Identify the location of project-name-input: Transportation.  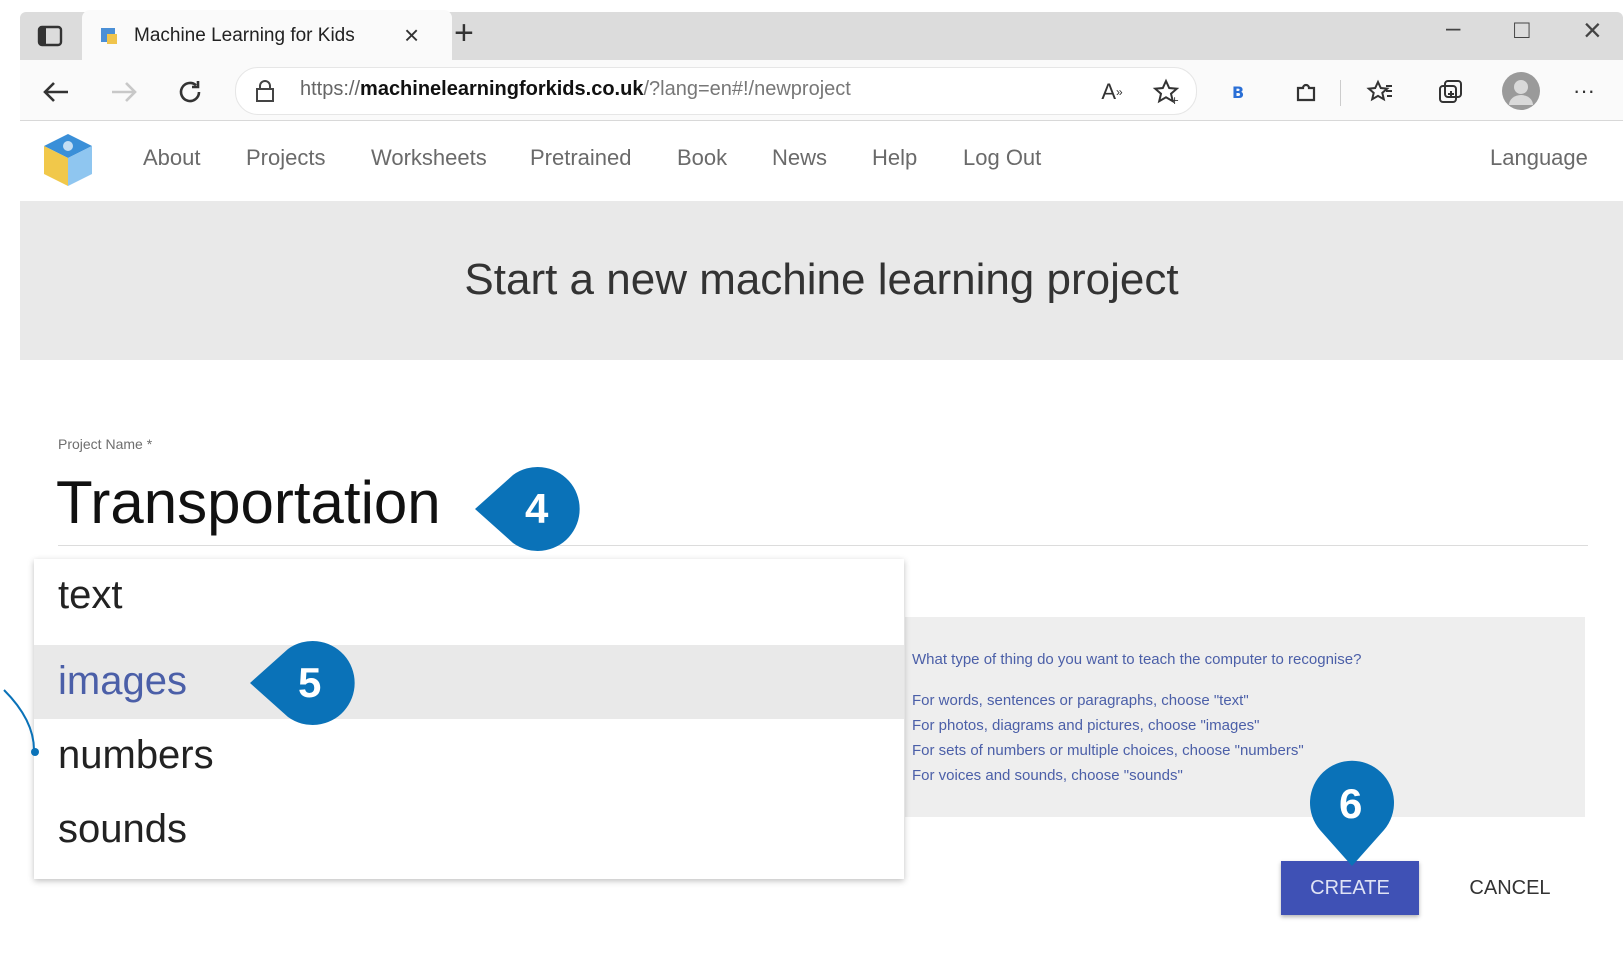
(248, 502).